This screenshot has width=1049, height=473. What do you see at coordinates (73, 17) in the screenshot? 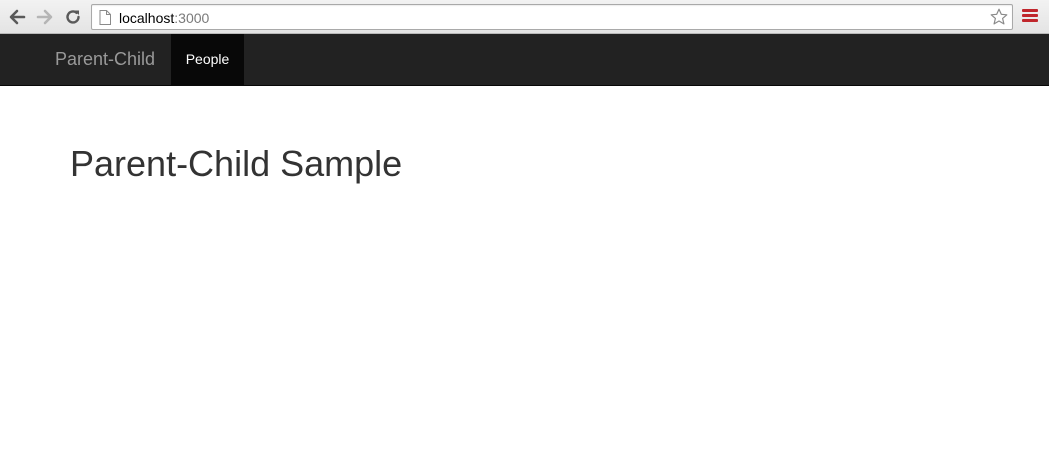
I see `reload-icon` at bounding box center [73, 17].